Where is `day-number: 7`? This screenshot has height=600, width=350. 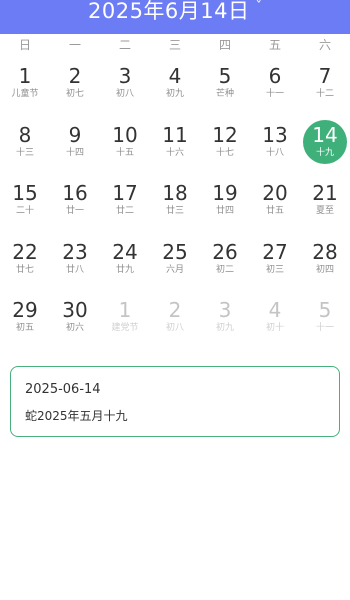 day-number: 7 is located at coordinates (325, 76).